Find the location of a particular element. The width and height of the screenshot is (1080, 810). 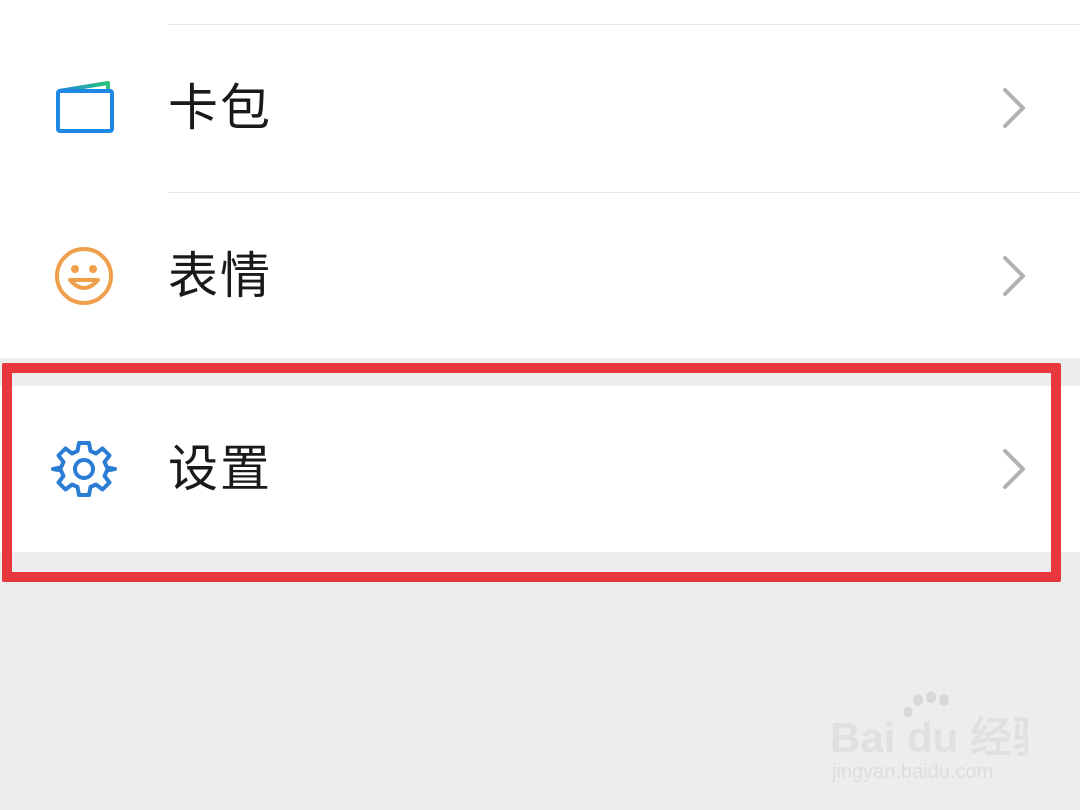

menu-item-label: 设置 is located at coordinates (220, 469).